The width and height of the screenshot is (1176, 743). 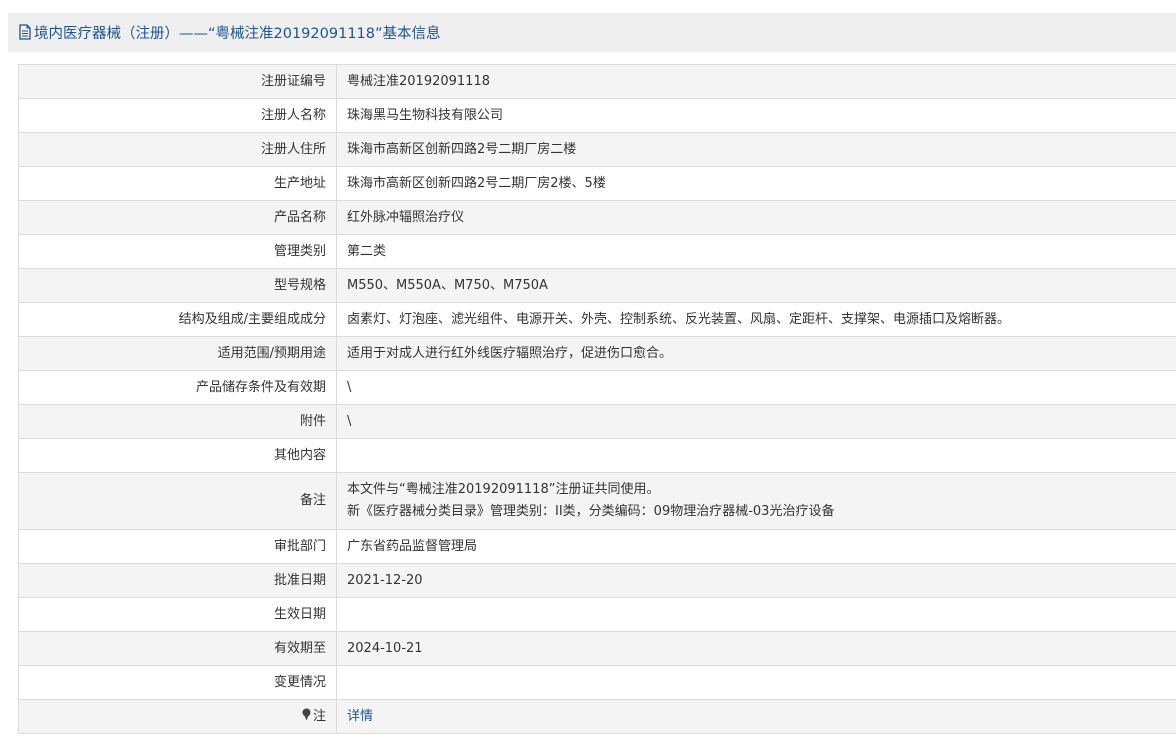 What do you see at coordinates (306, 714) in the screenshot?
I see `pin-icon` at bounding box center [306, 714].